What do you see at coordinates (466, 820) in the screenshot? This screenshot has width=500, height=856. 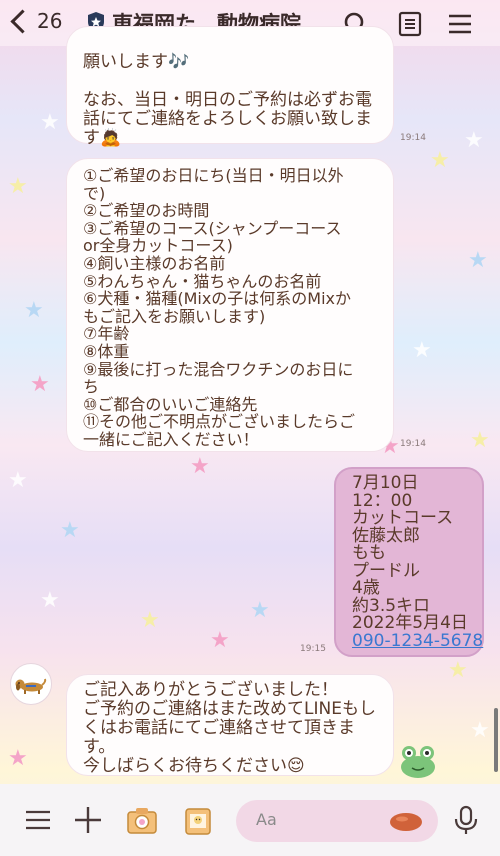 I see `microphone-icon` at bounding box center [466, 820].